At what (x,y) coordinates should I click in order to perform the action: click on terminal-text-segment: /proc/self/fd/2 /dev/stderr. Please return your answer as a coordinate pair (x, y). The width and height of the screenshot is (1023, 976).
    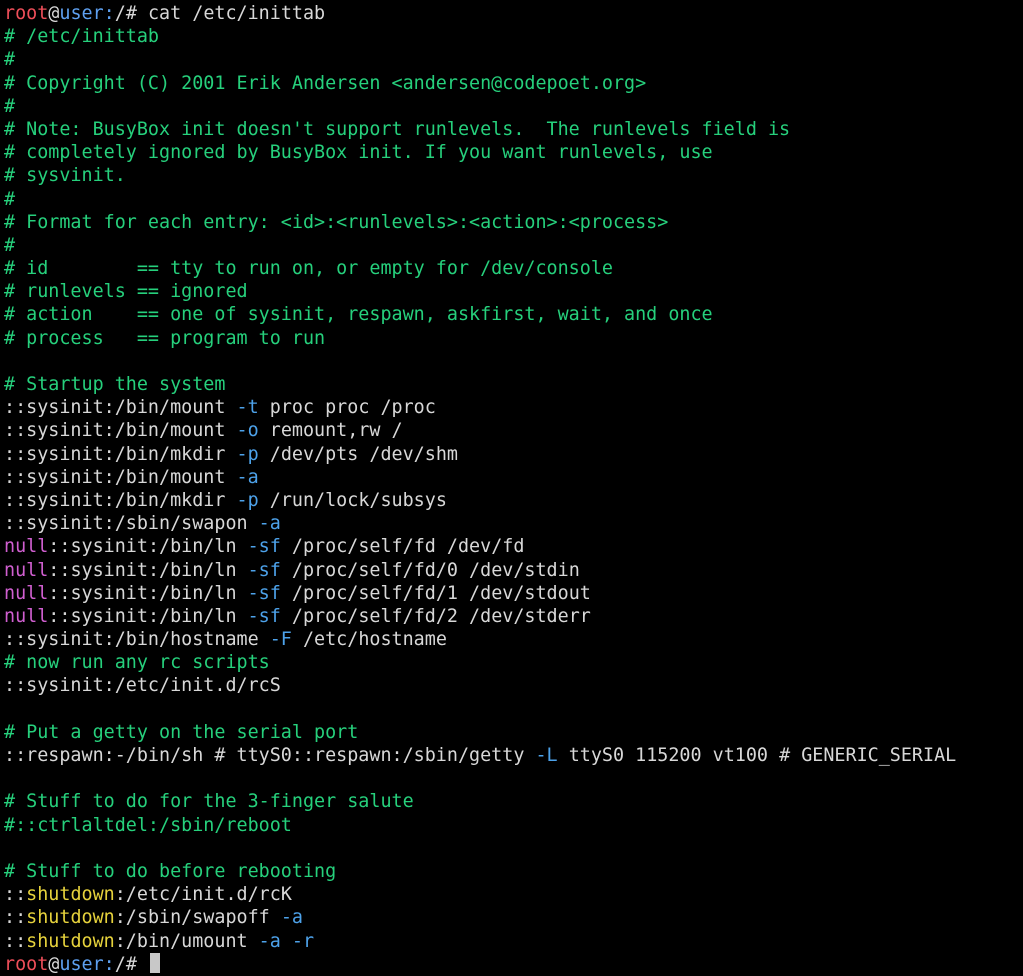
    Looking at the image, I should click on (435, 616).